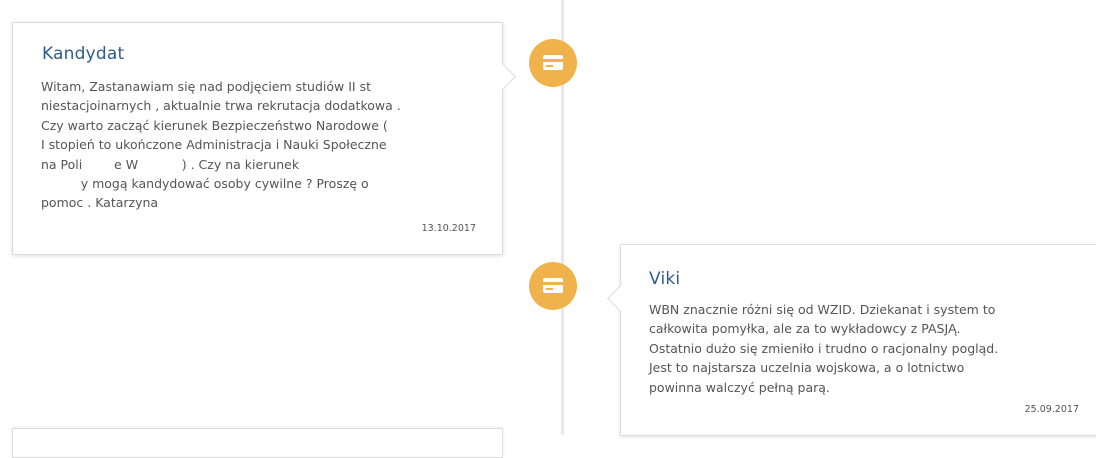 This screenshot has width=1096, height=458. I want to click on comment-date: 25.09.2017, so click(1051, 409).